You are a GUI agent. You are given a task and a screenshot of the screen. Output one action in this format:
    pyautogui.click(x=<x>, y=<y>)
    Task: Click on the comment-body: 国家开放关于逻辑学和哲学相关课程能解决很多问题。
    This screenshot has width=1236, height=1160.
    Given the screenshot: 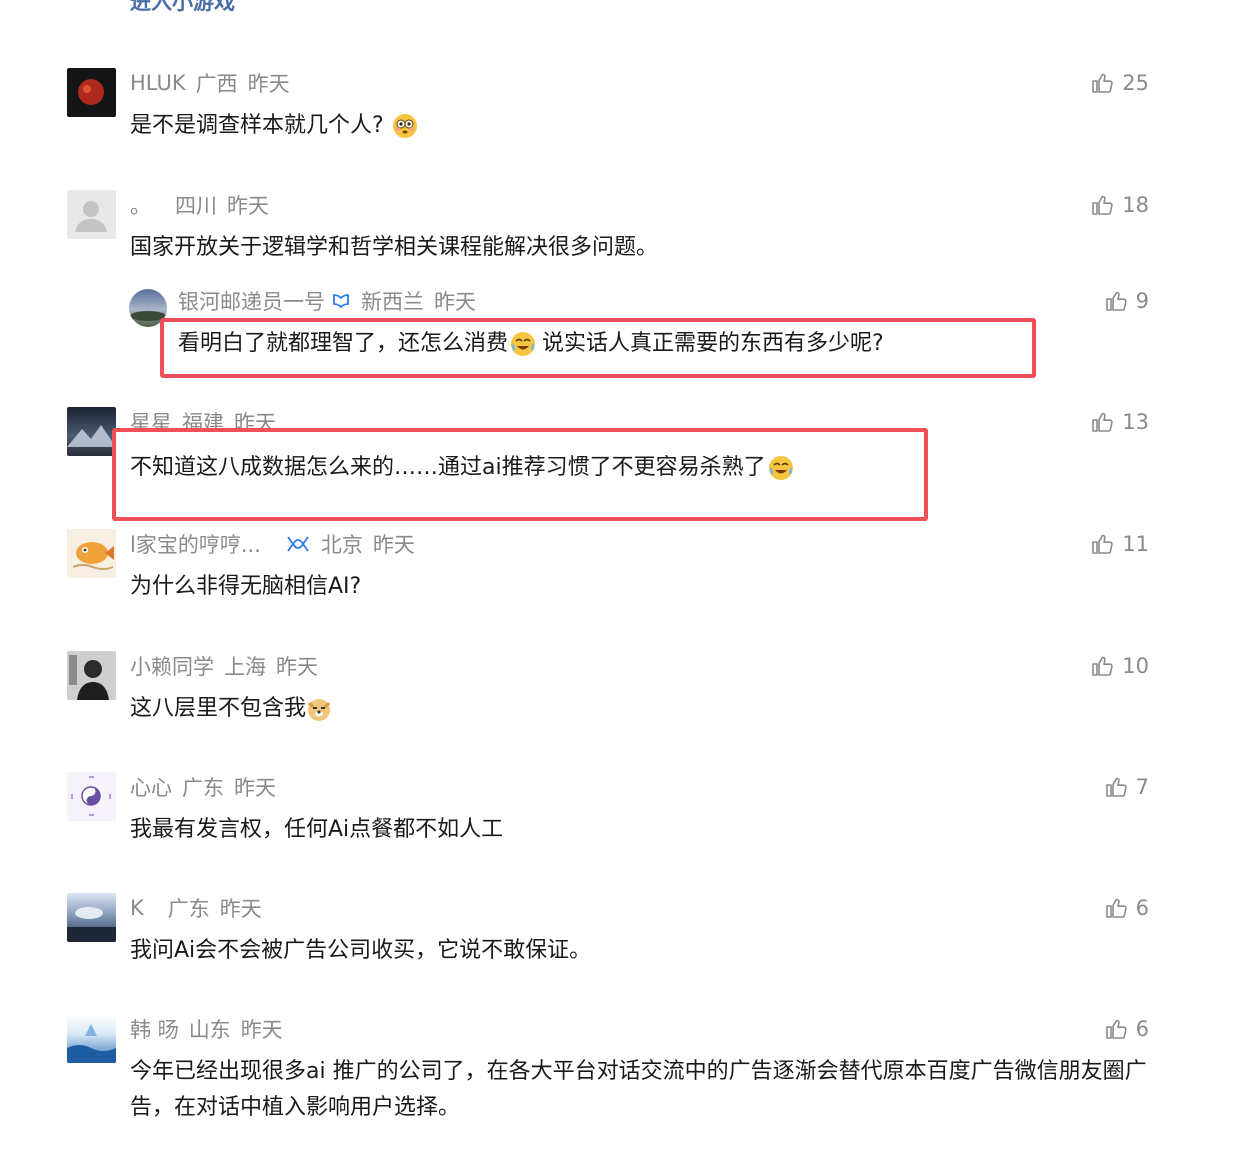 What is the action you would take?
    pyautogui.click(x=394, y=247)
    